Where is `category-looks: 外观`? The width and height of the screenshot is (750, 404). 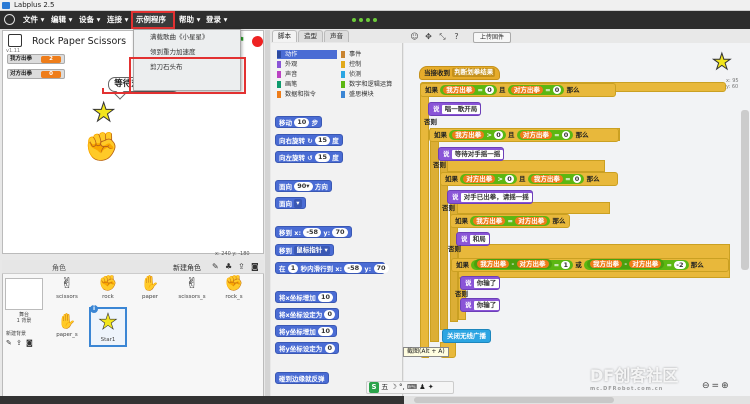 category-looks: 外观 is located at coordinates (307, 64).